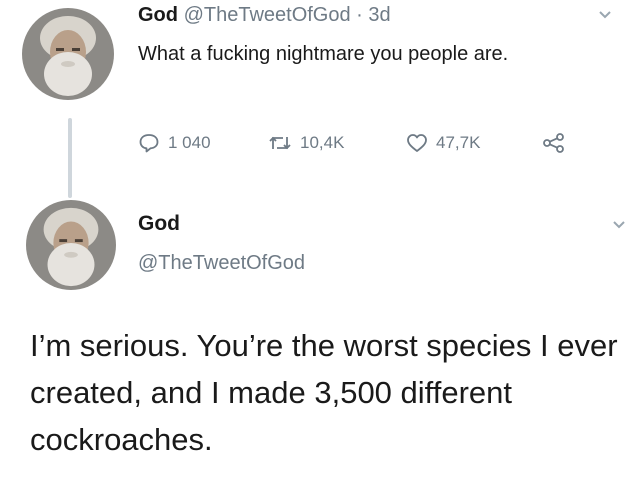 The width and height of the screenshot is (640, 481). I want to click on like-button: 47,7K, so click(443, 143).